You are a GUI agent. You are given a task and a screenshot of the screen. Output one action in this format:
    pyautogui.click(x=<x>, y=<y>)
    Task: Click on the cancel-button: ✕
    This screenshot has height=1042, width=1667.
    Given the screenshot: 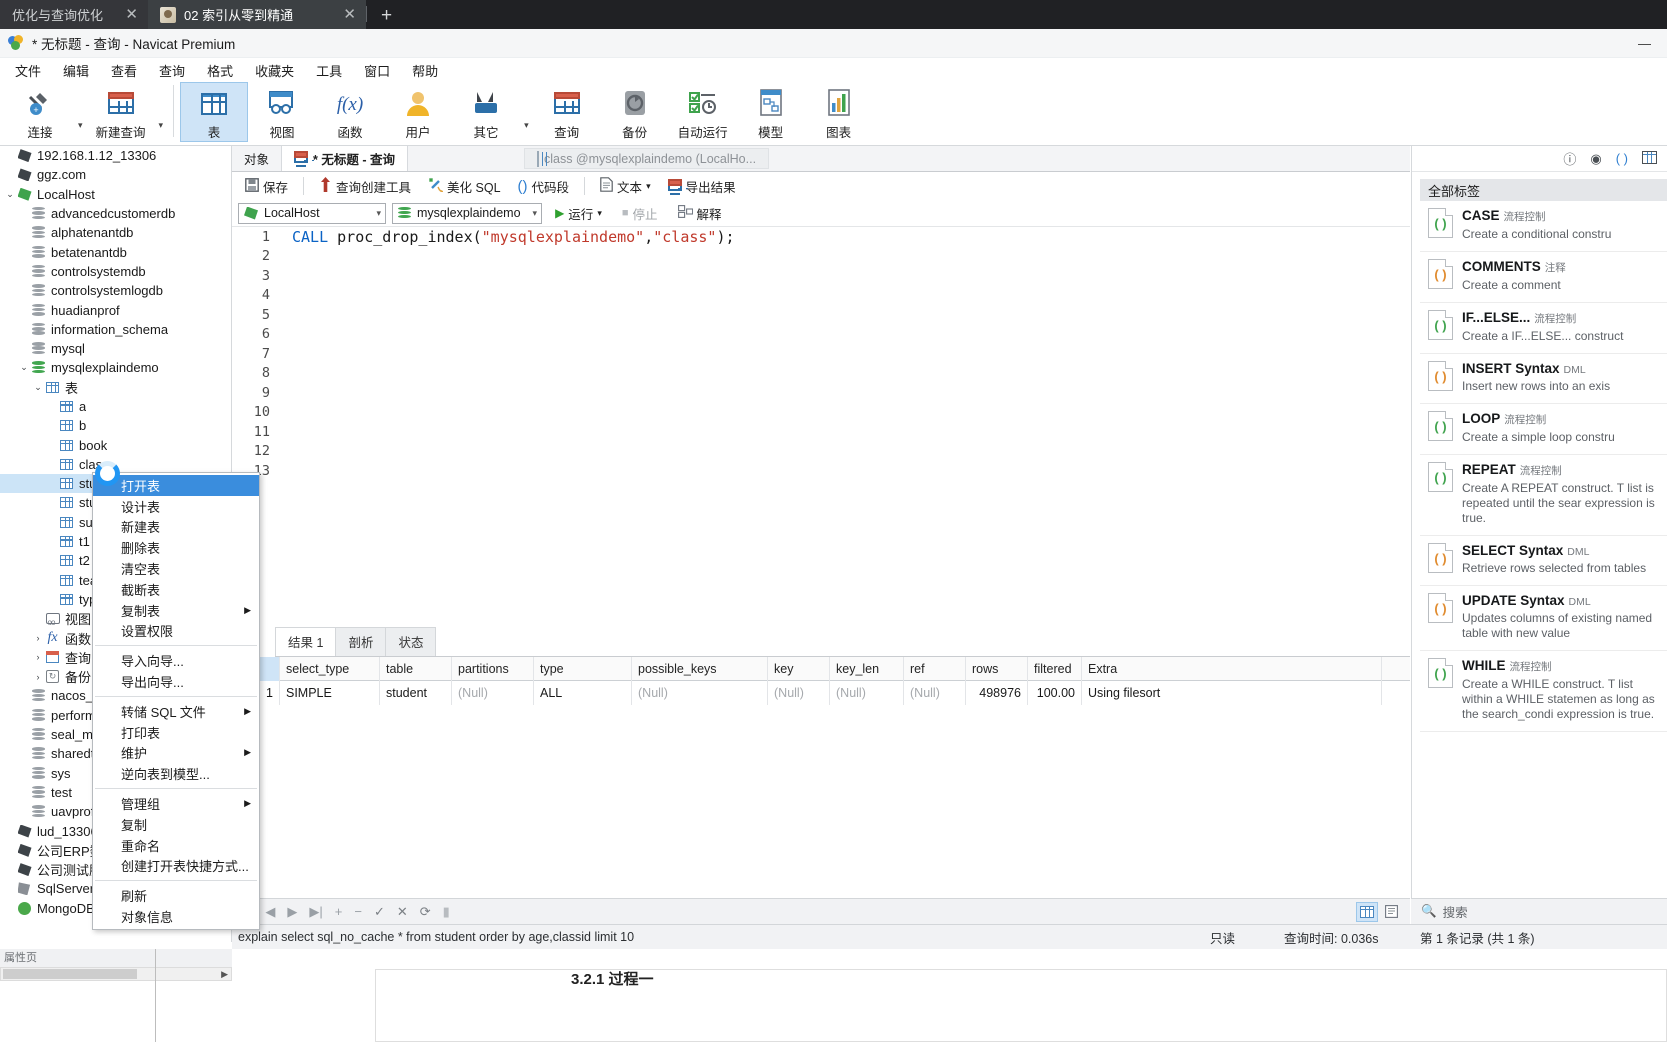 What is the action you would take?
    pyautogui.click(x=402, y=912)
    